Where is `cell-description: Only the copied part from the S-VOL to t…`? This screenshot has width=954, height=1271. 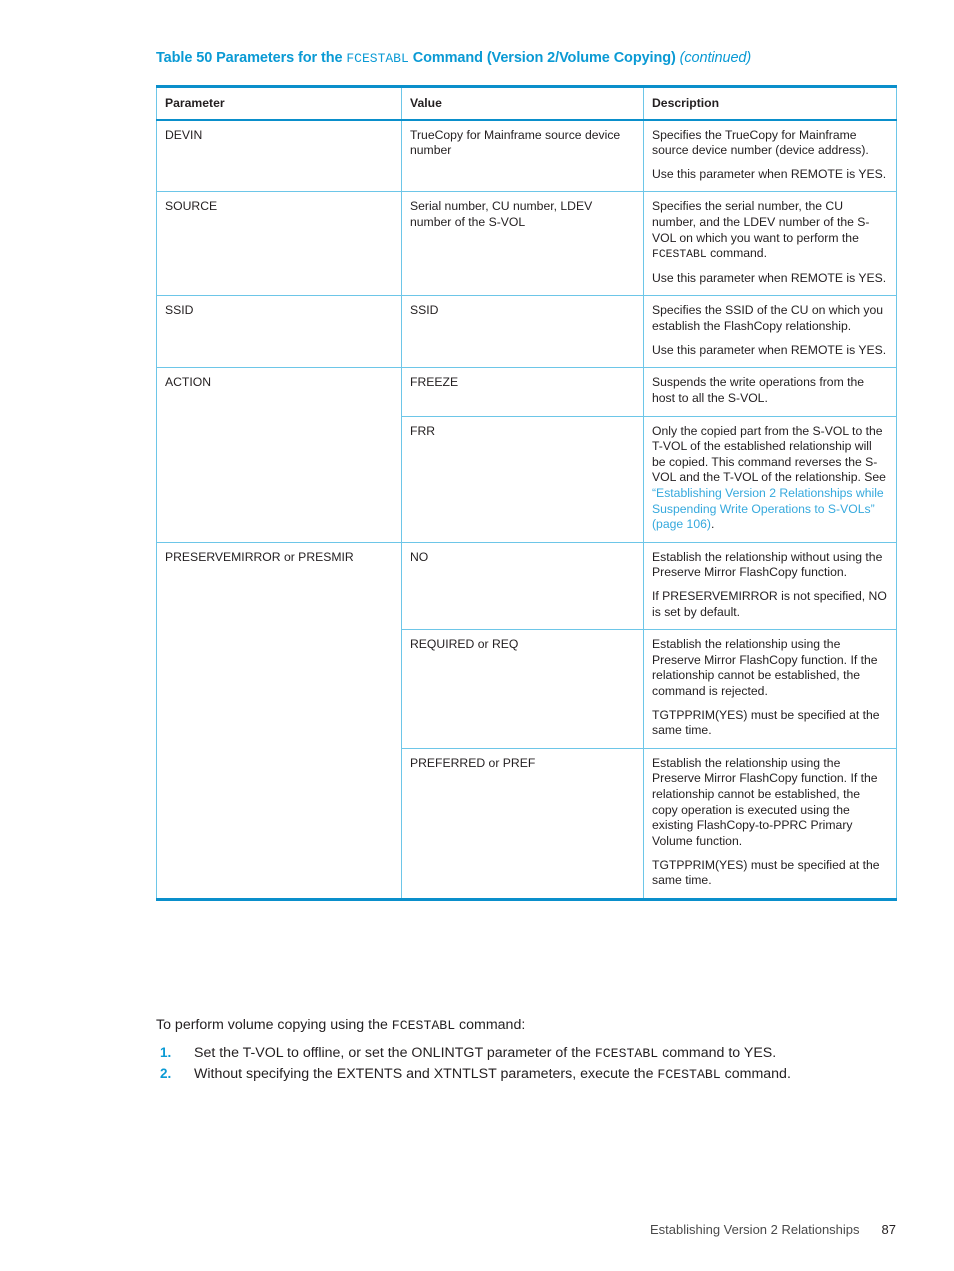
cell-description: Only the copied part from the S-VOL to t… is located at coordinates (770, 479).